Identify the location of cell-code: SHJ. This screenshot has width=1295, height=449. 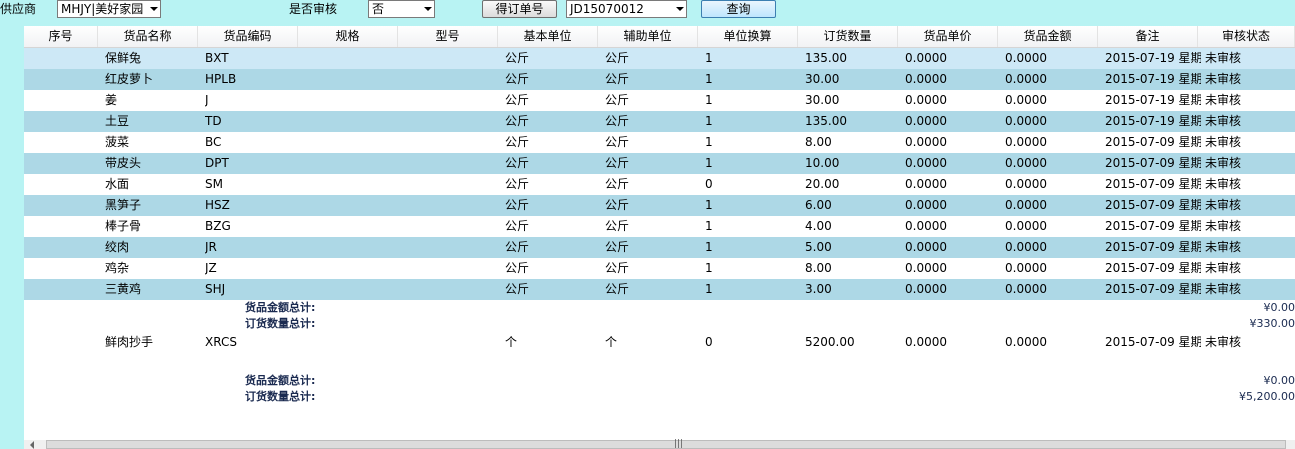
(215, 289).